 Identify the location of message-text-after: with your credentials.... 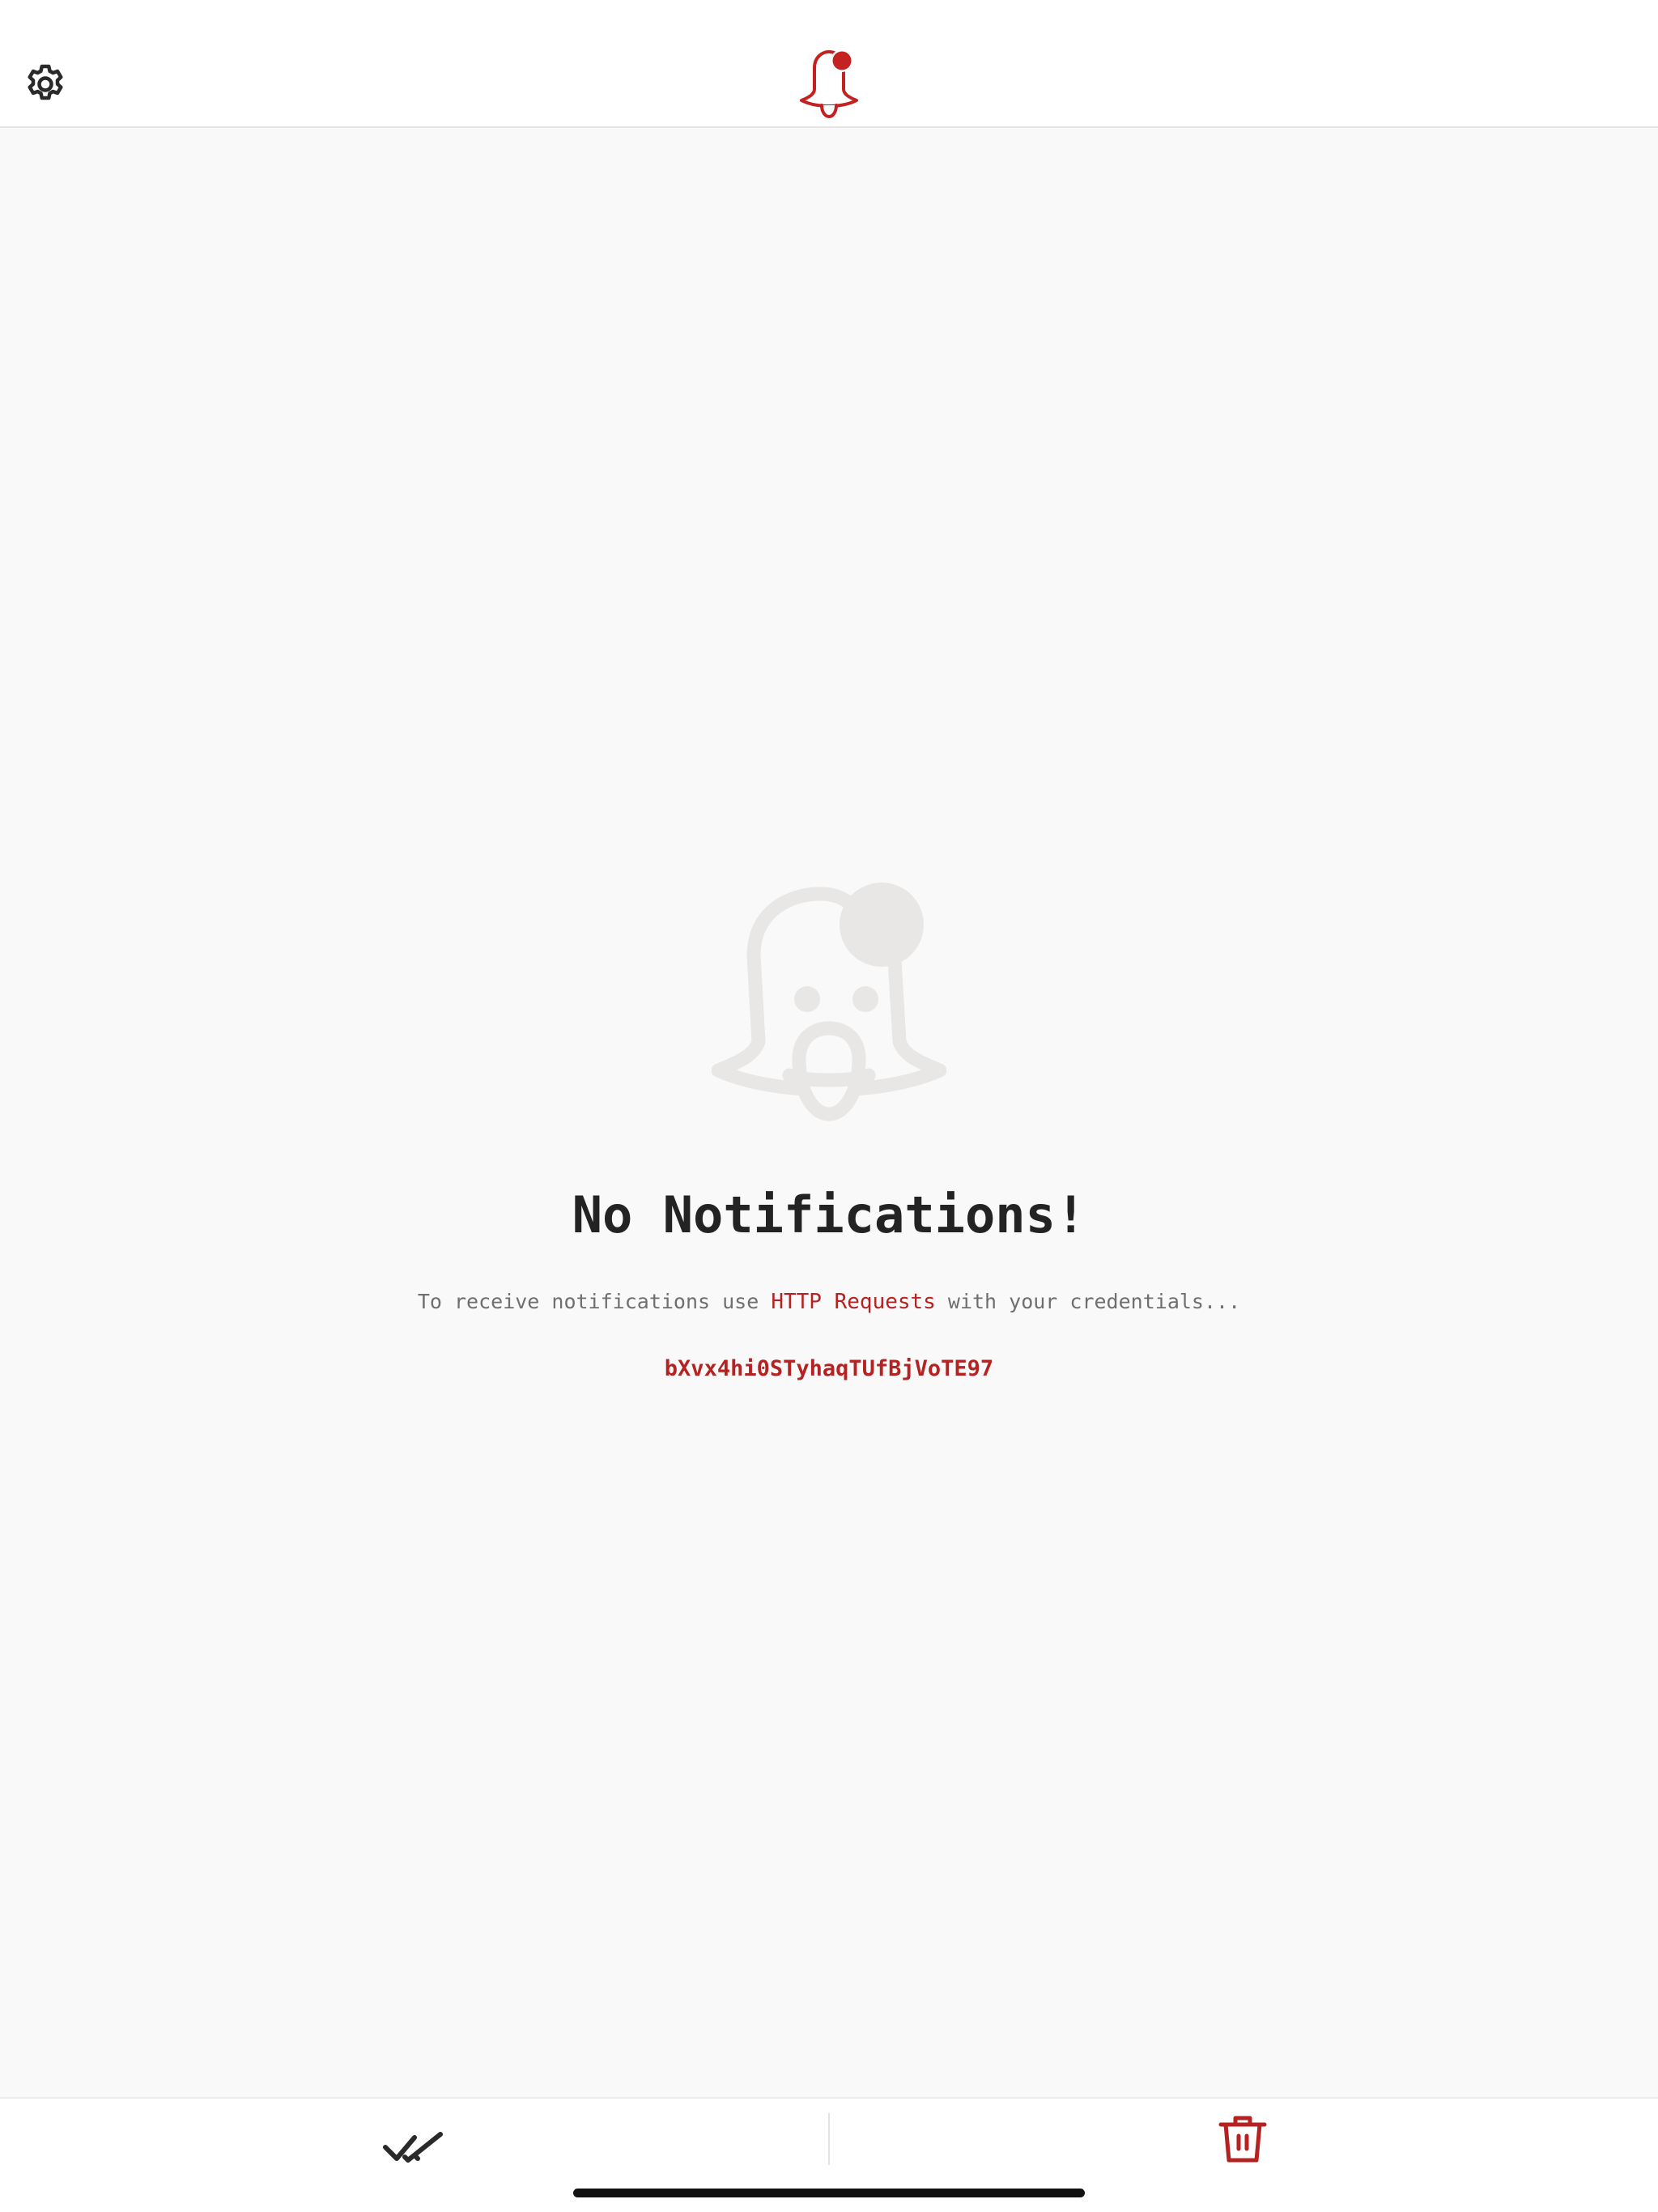
(1088, 1302).